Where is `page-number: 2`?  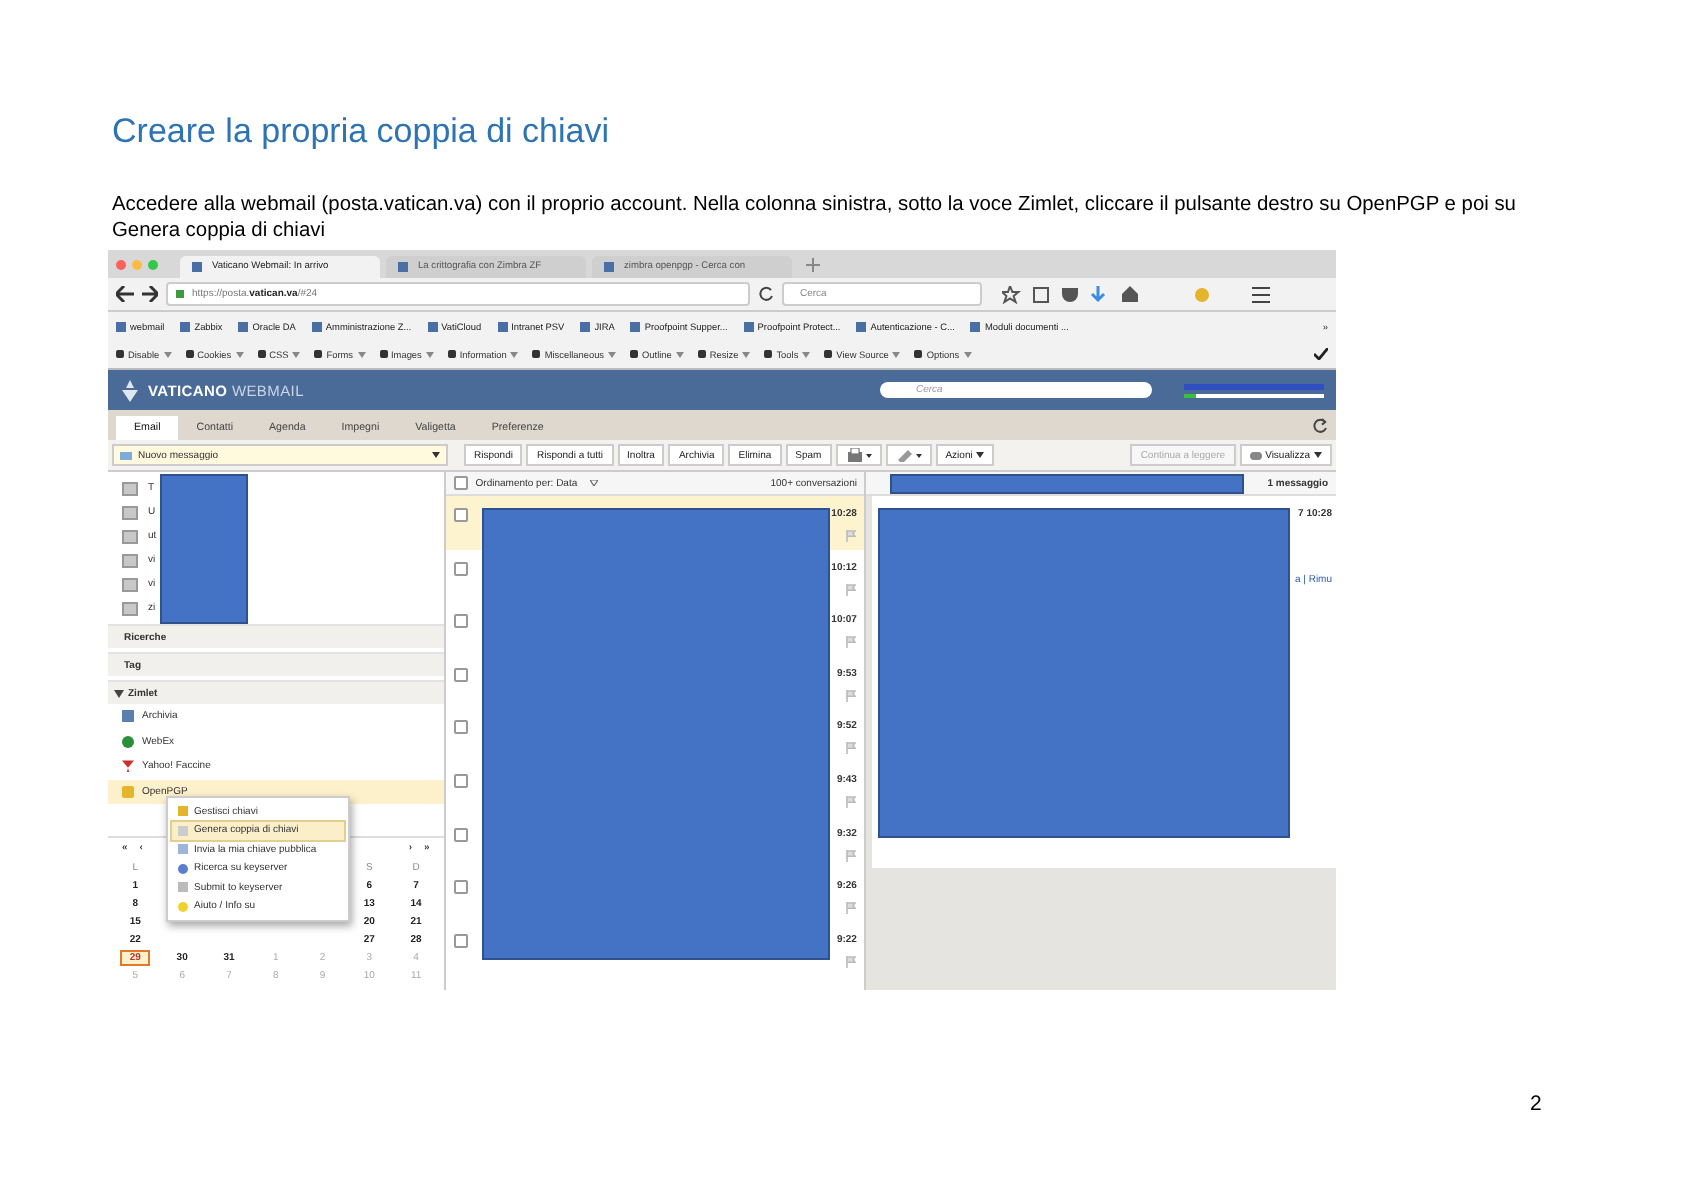
page-number: 2 is located at coordinates (1536, 1104).